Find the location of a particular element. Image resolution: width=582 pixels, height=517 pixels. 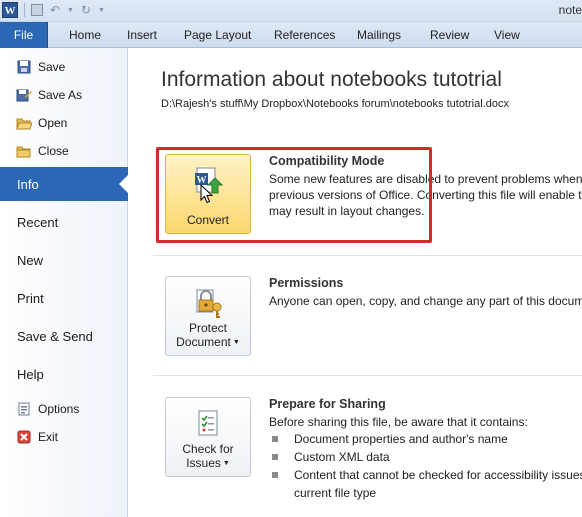

permissions-heading: Permissions is located at coordinates (306, 283).